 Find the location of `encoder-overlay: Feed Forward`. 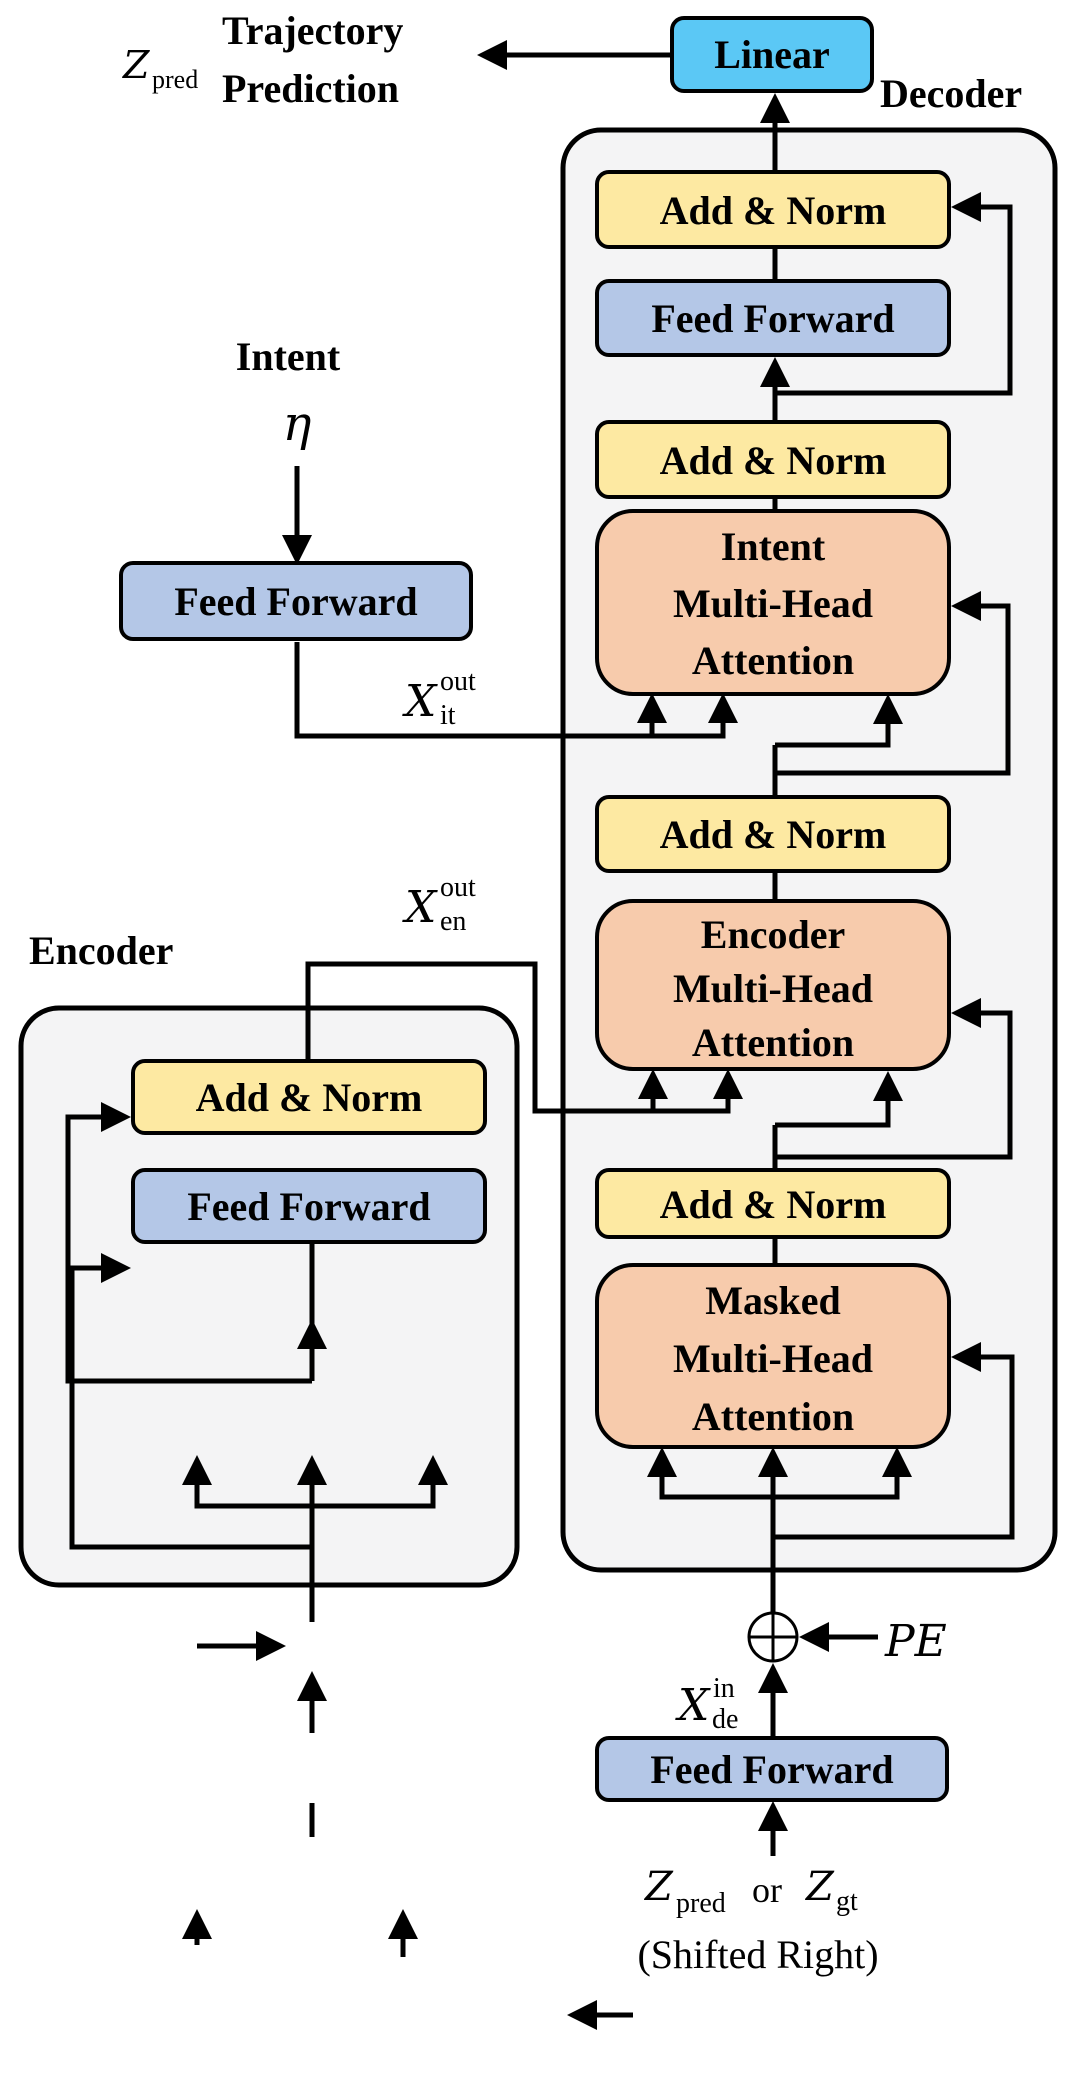

encoder-overlay: Feed Forward is located at coordinates (309, 1206).